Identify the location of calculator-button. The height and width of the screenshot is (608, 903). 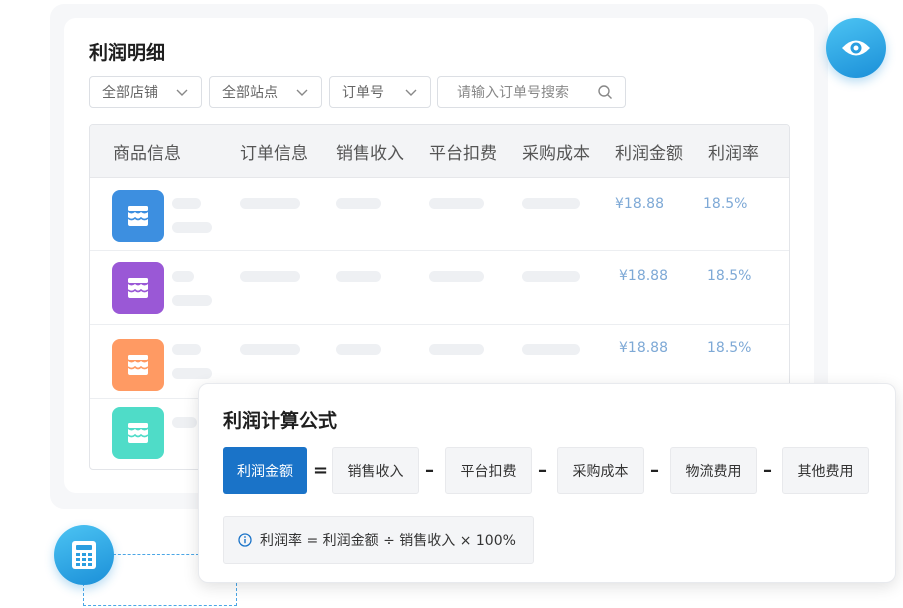
(84, 555).